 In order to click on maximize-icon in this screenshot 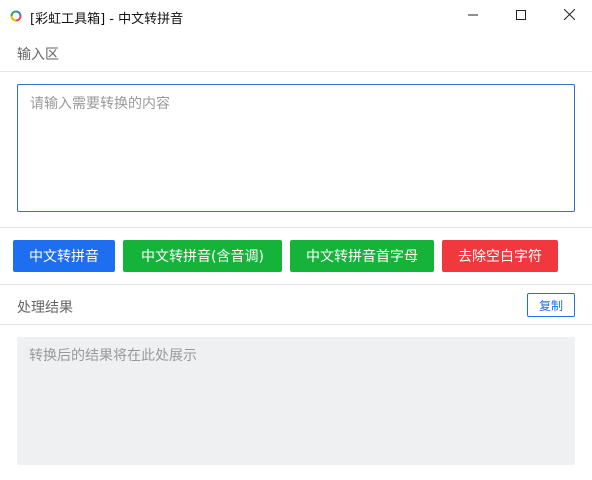, I will do `click(521, 16)`.